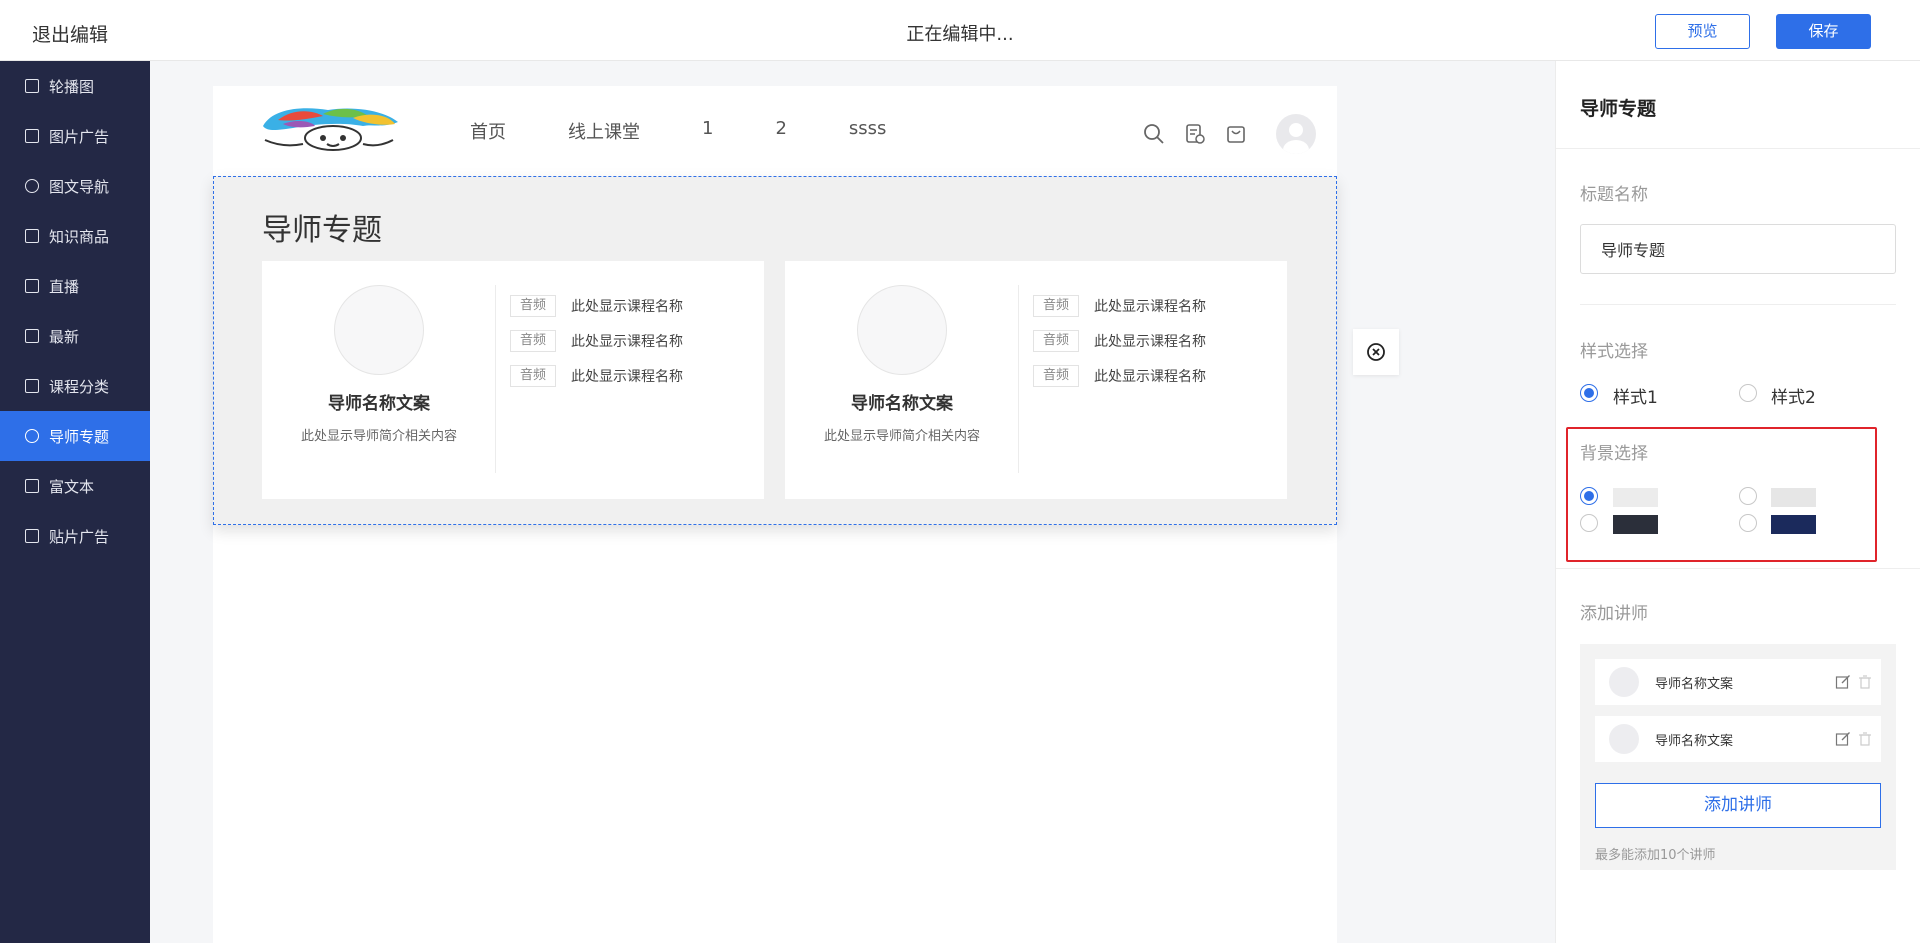 The image size is (1920, 943). I want to click on exit-edit-button: 退出编辑, so click(70, 33).